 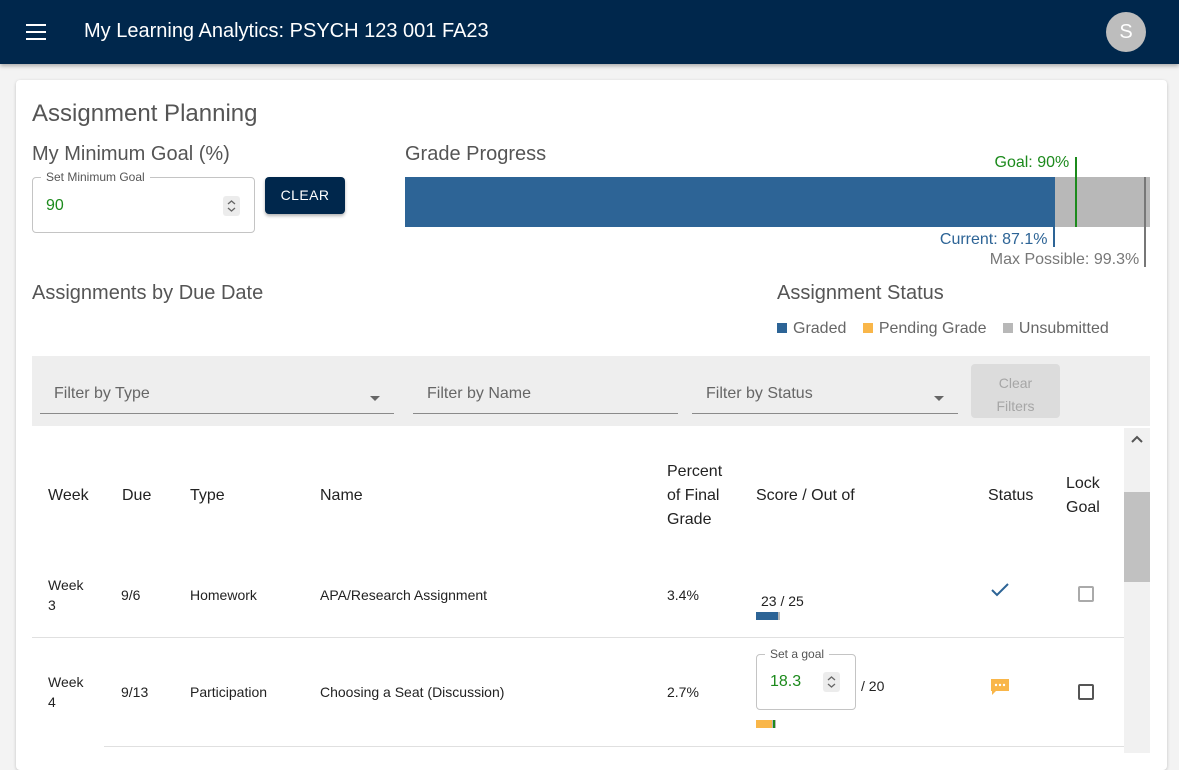 I want to click on max-possible-label: Max Possible: 99.3%, so click(x=1064, y=259).